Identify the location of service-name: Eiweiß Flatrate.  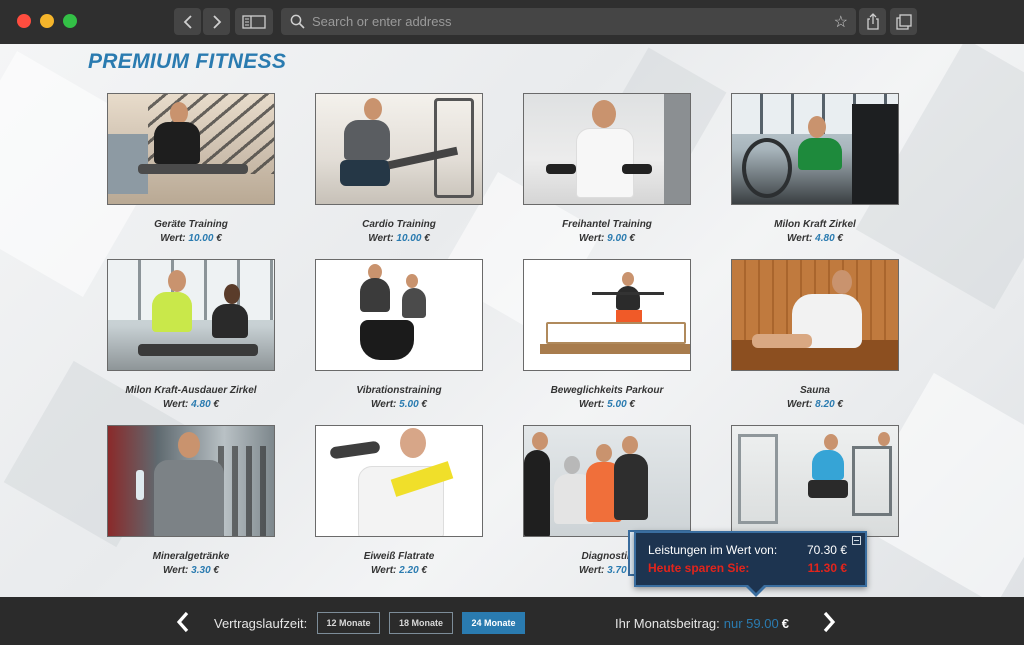
(399, 556).